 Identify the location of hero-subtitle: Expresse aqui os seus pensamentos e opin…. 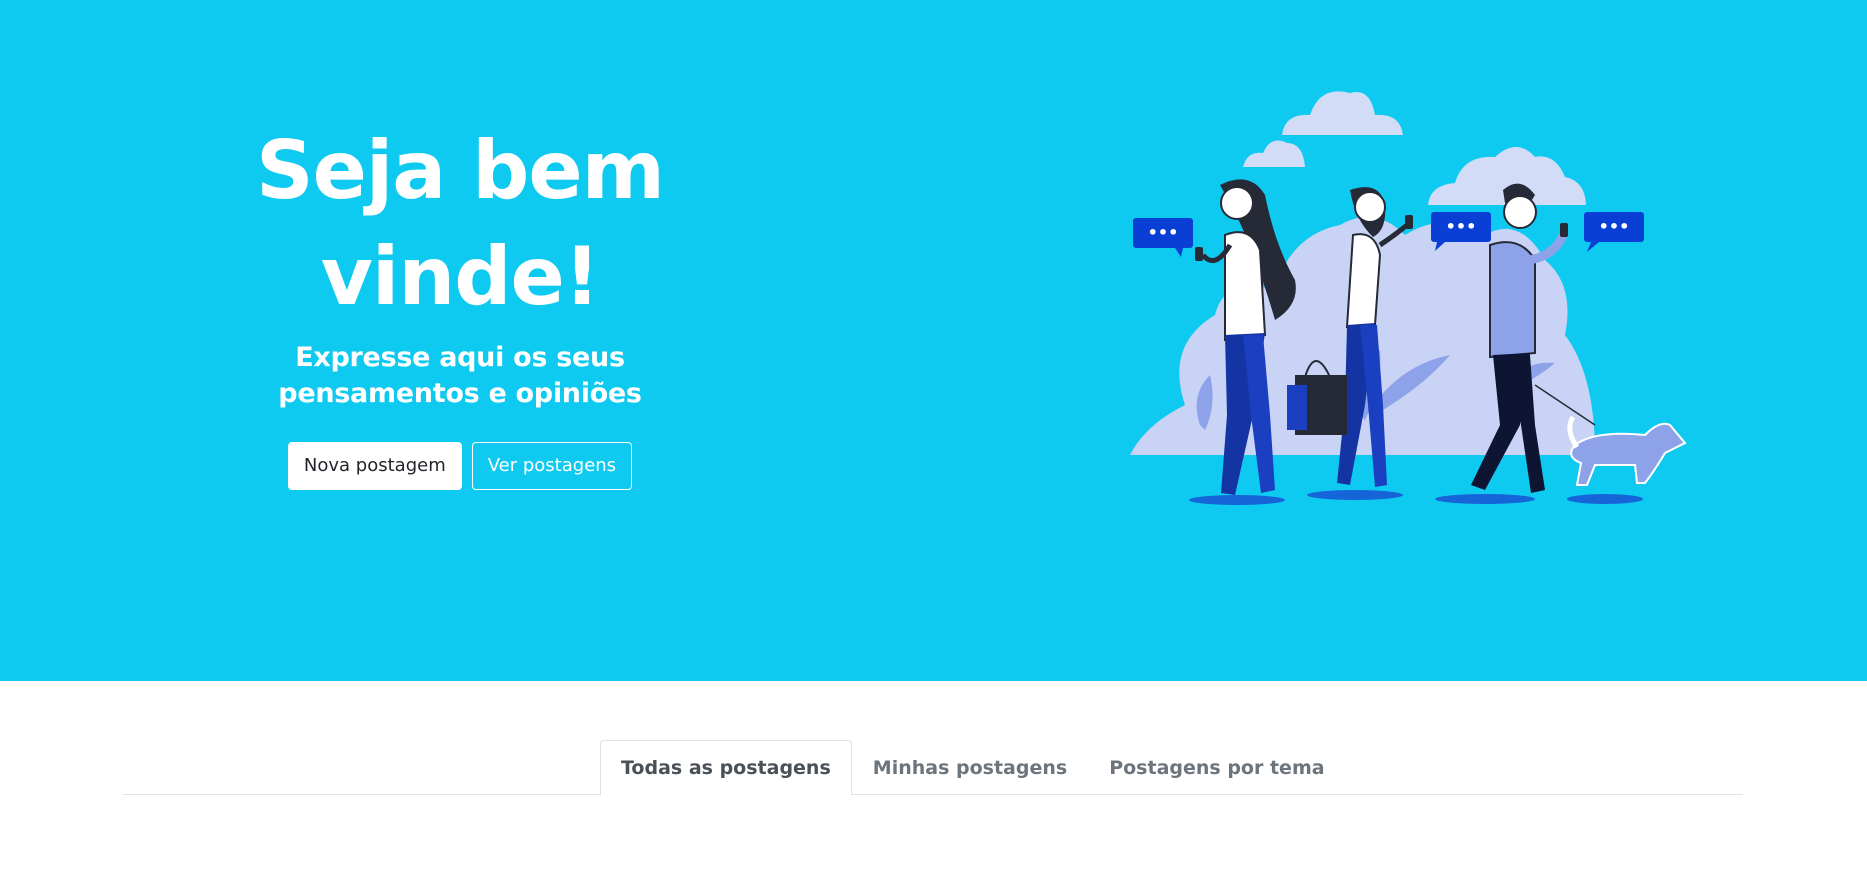
(460, 376).